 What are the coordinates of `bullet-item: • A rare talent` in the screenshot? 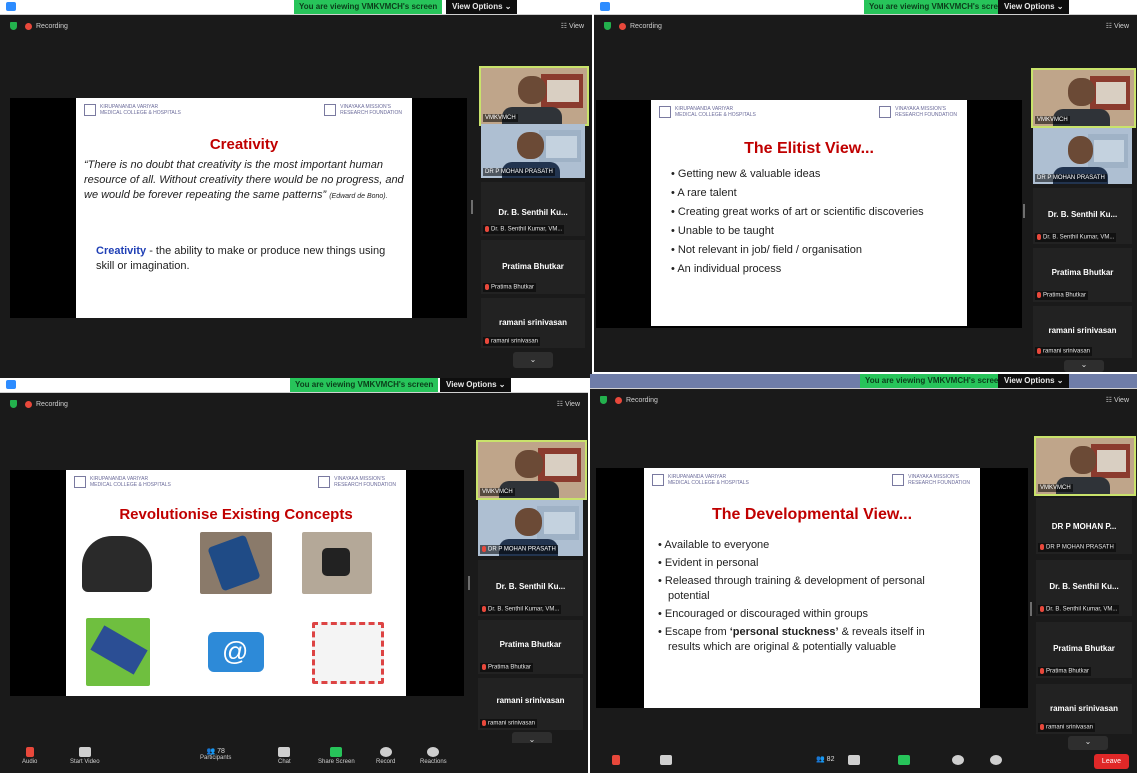 It's located at (704, 193).